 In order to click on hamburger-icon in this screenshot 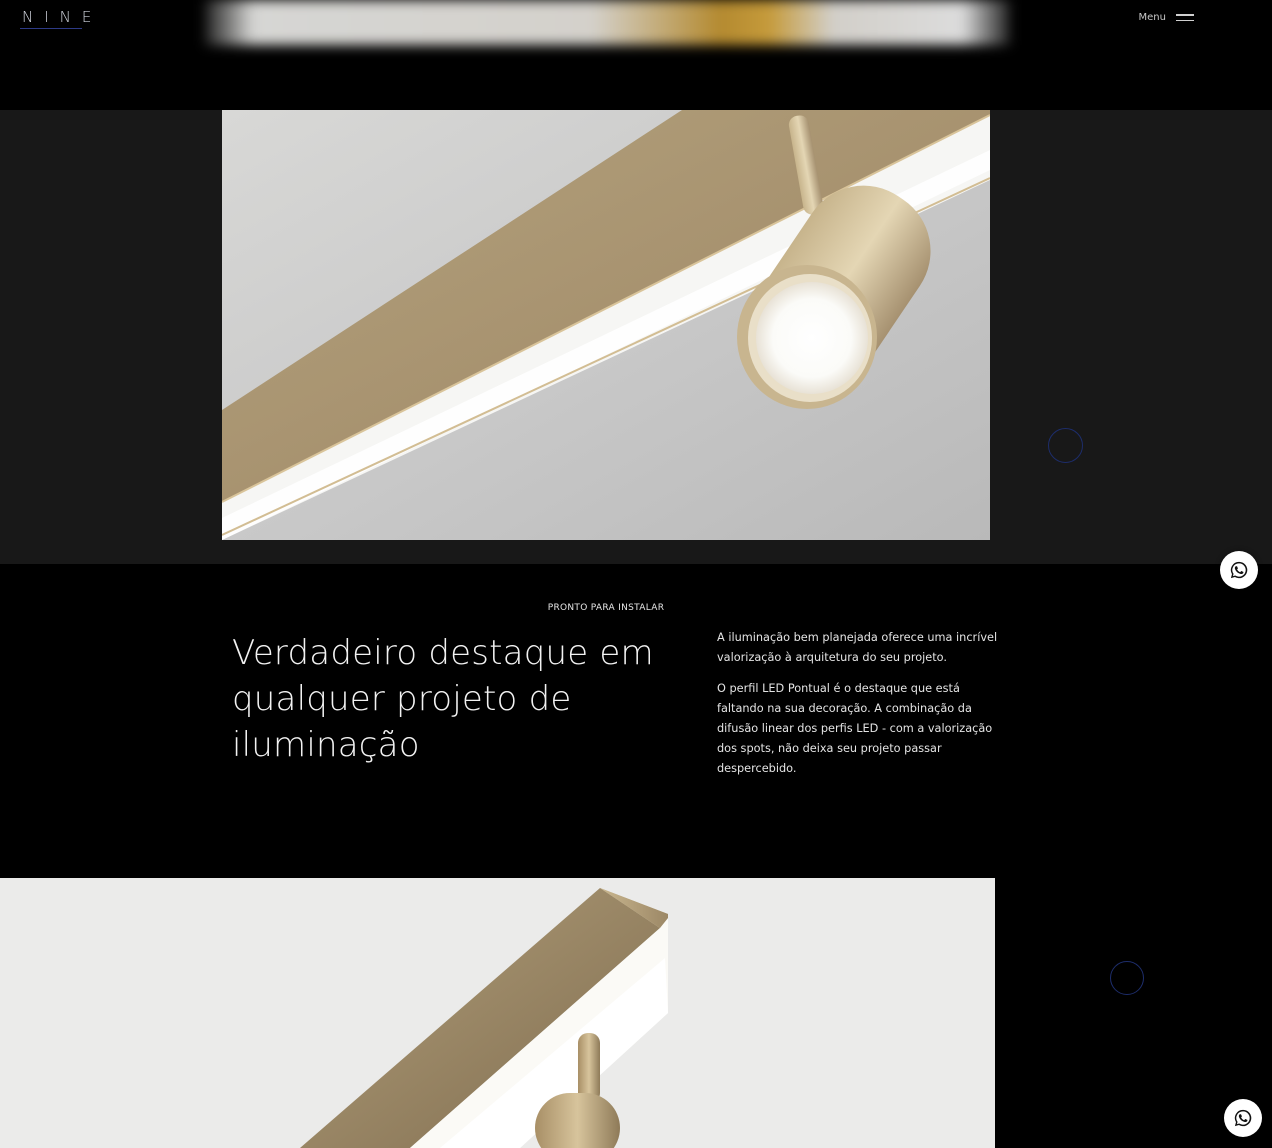, I will do `click(1185, 17)`.